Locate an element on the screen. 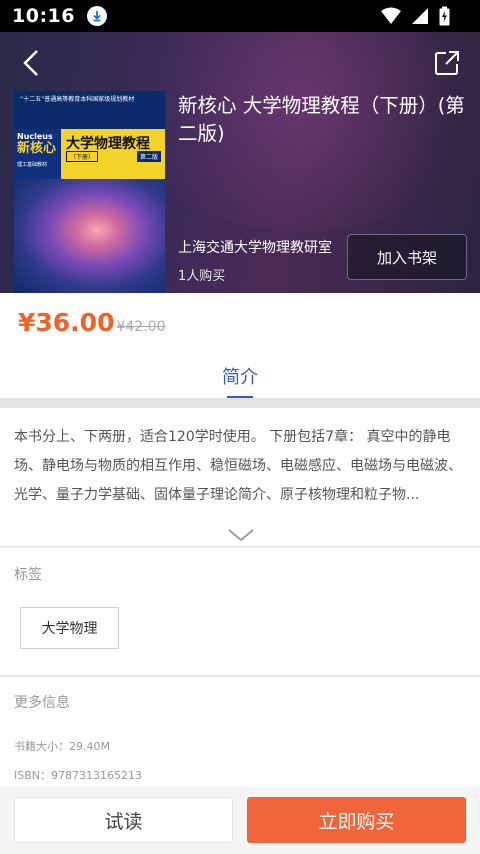  back-arrow-icon is located at coordinates (30, 63).